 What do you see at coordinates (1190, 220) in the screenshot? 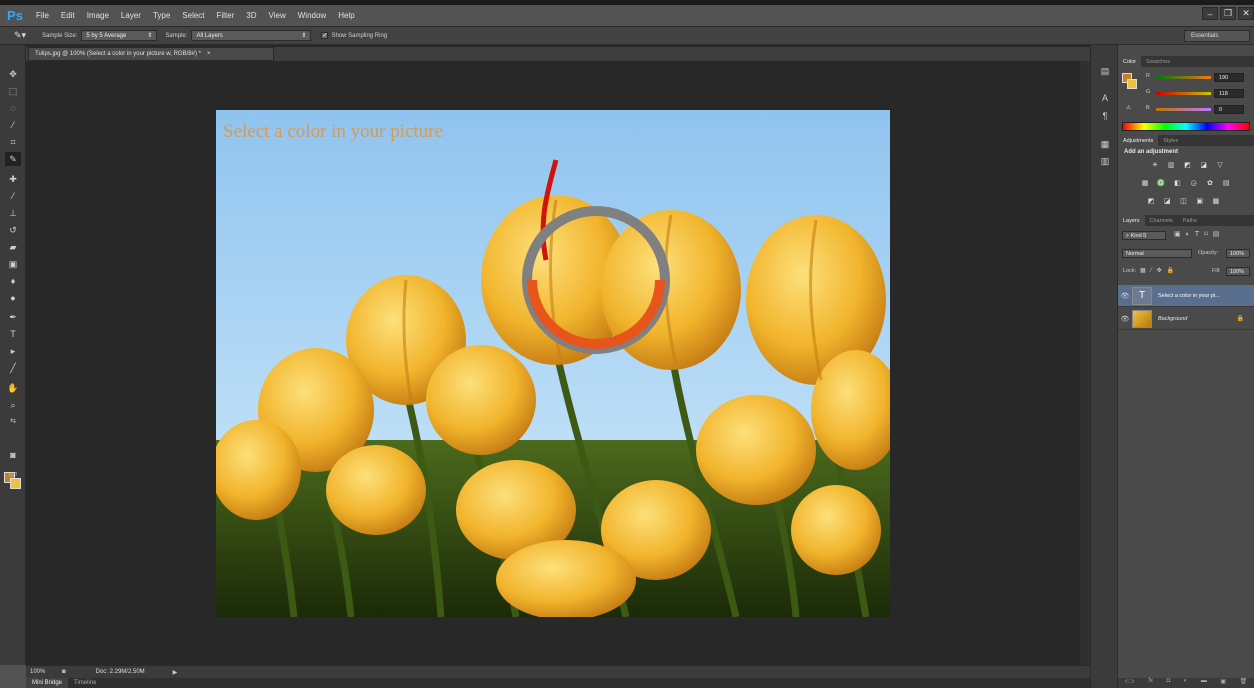
I see `tab-paths: Paths` at bounding box center [1190, 220].